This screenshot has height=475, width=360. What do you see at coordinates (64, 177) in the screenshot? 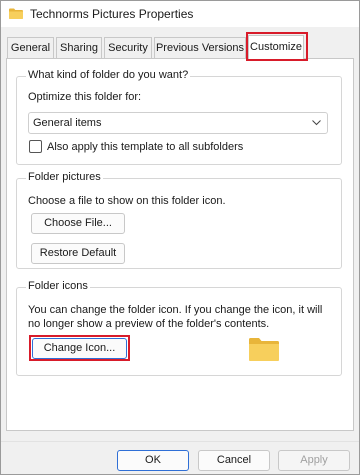
I see `folder-pictures-legend: Folder pictures` at bounding box center [64, 177].